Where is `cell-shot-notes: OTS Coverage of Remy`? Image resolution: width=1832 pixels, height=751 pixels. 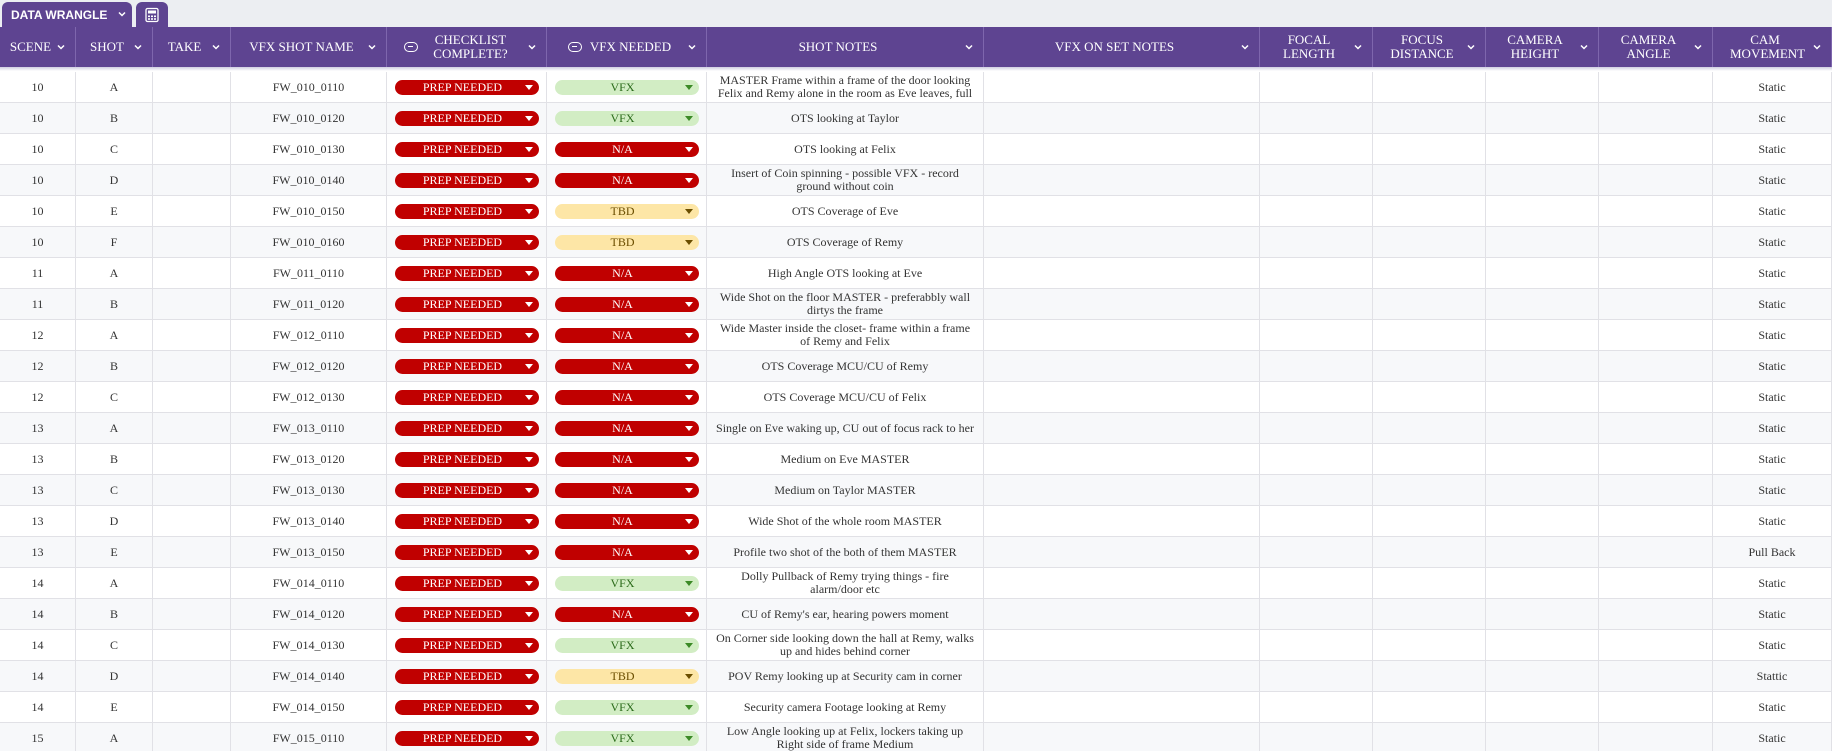 cell-shot-notes: OTS Coverage of Remy is located at coordinates (845, 242).